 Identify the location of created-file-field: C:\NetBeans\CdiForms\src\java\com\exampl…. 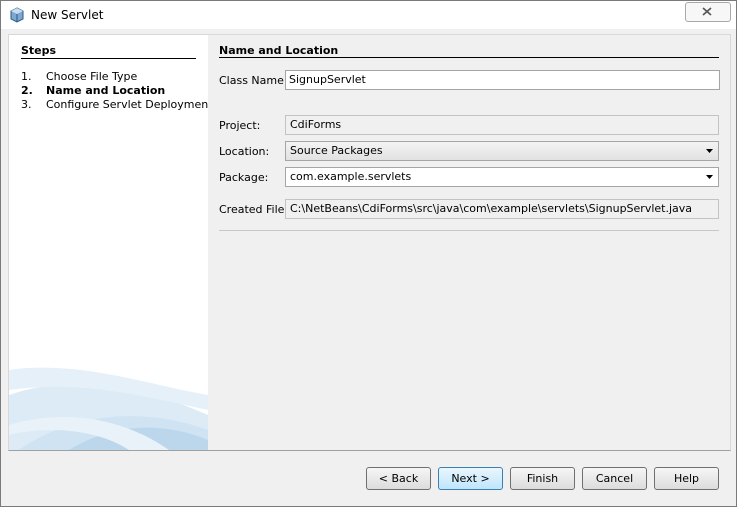
(502, 209).